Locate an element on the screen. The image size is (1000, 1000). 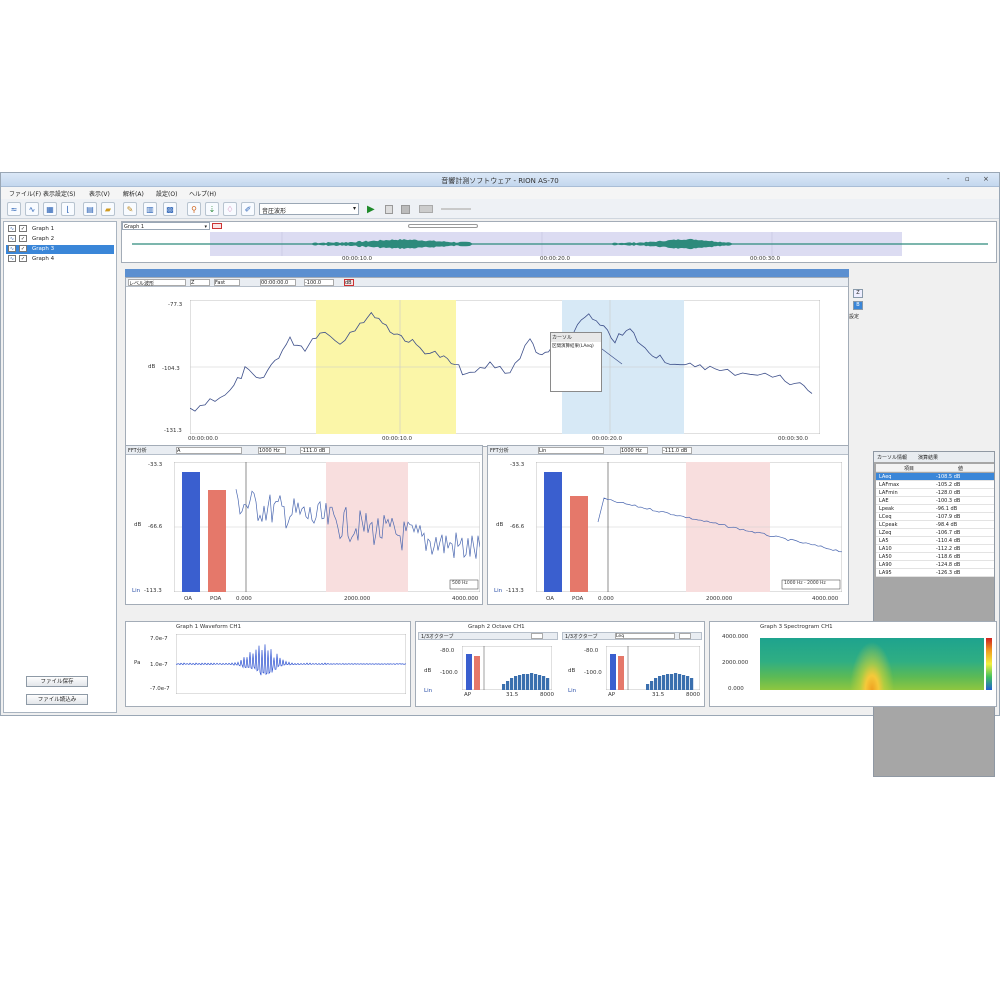
overview-waveform is located at coordinates (560, 244).